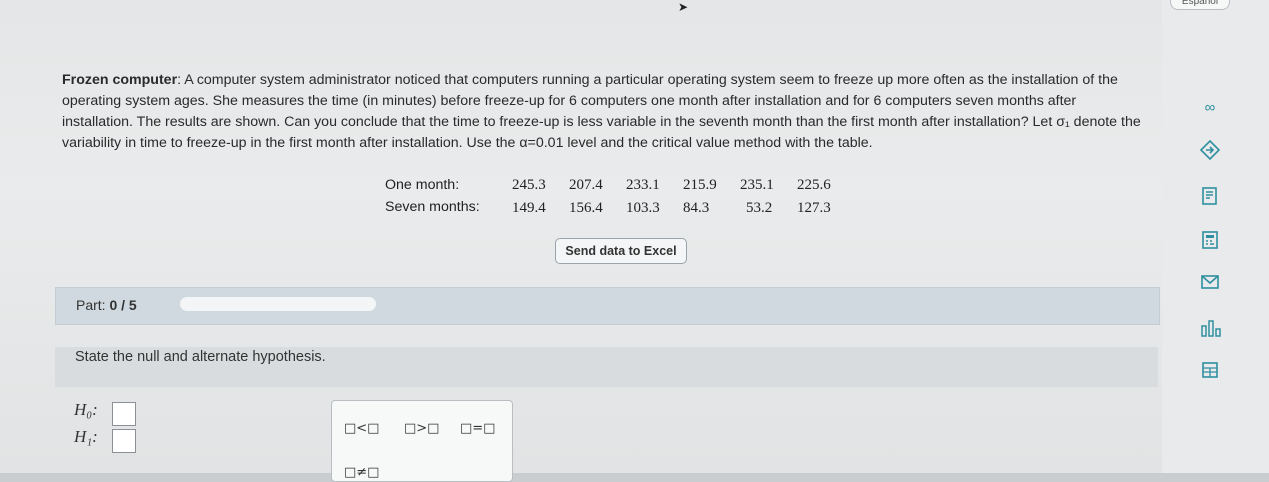 This screenshot has height=482, width=1269. Describe the element at coordinates (1210, 240) in the screenshot. I see `calculator-icon` at that location.